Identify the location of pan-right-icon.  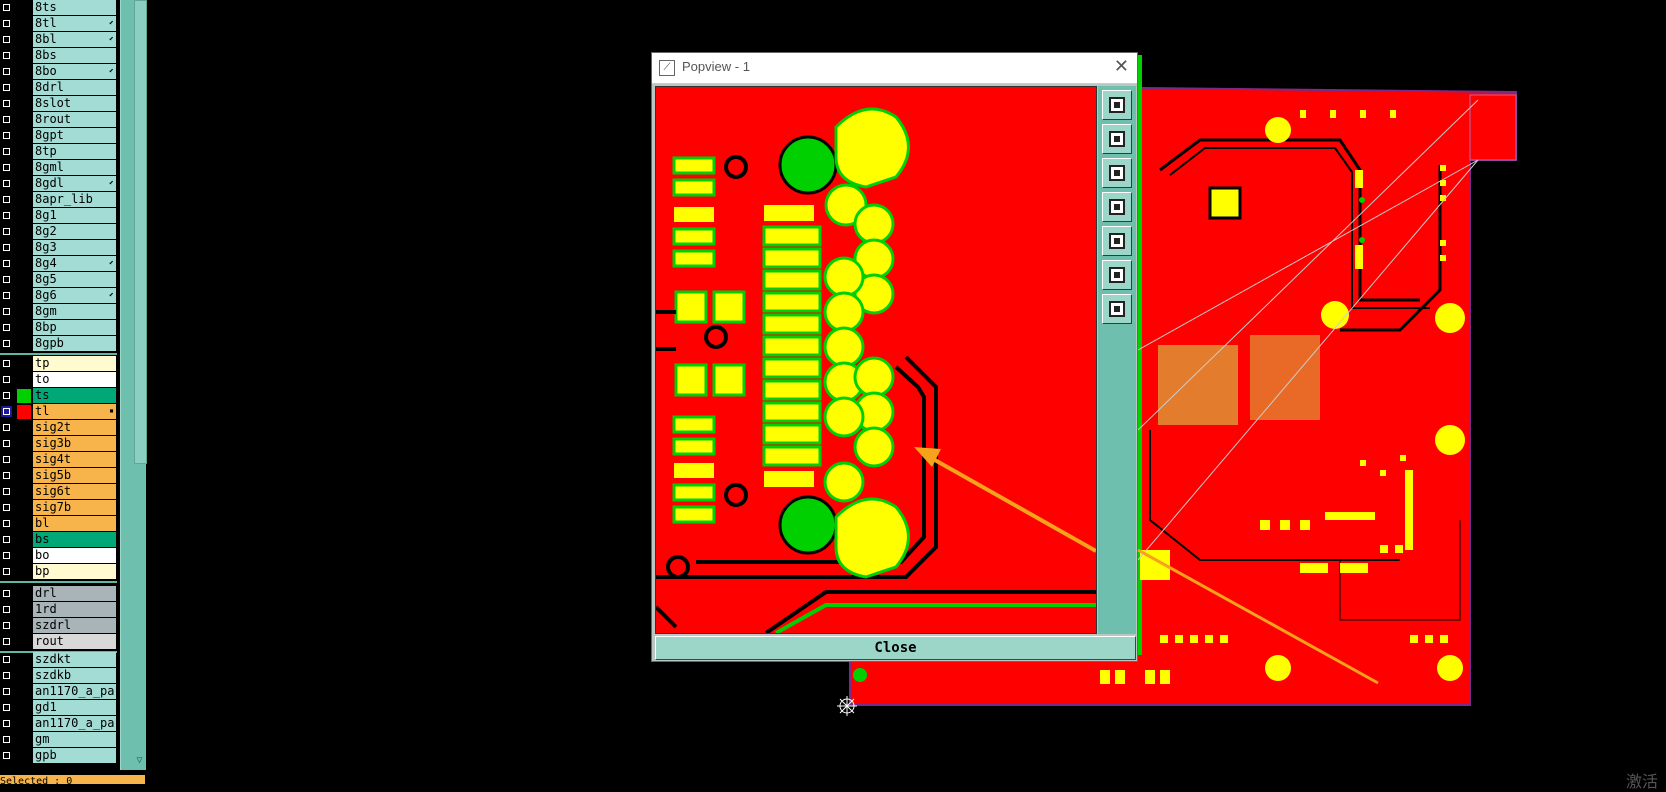
(1117, 241).